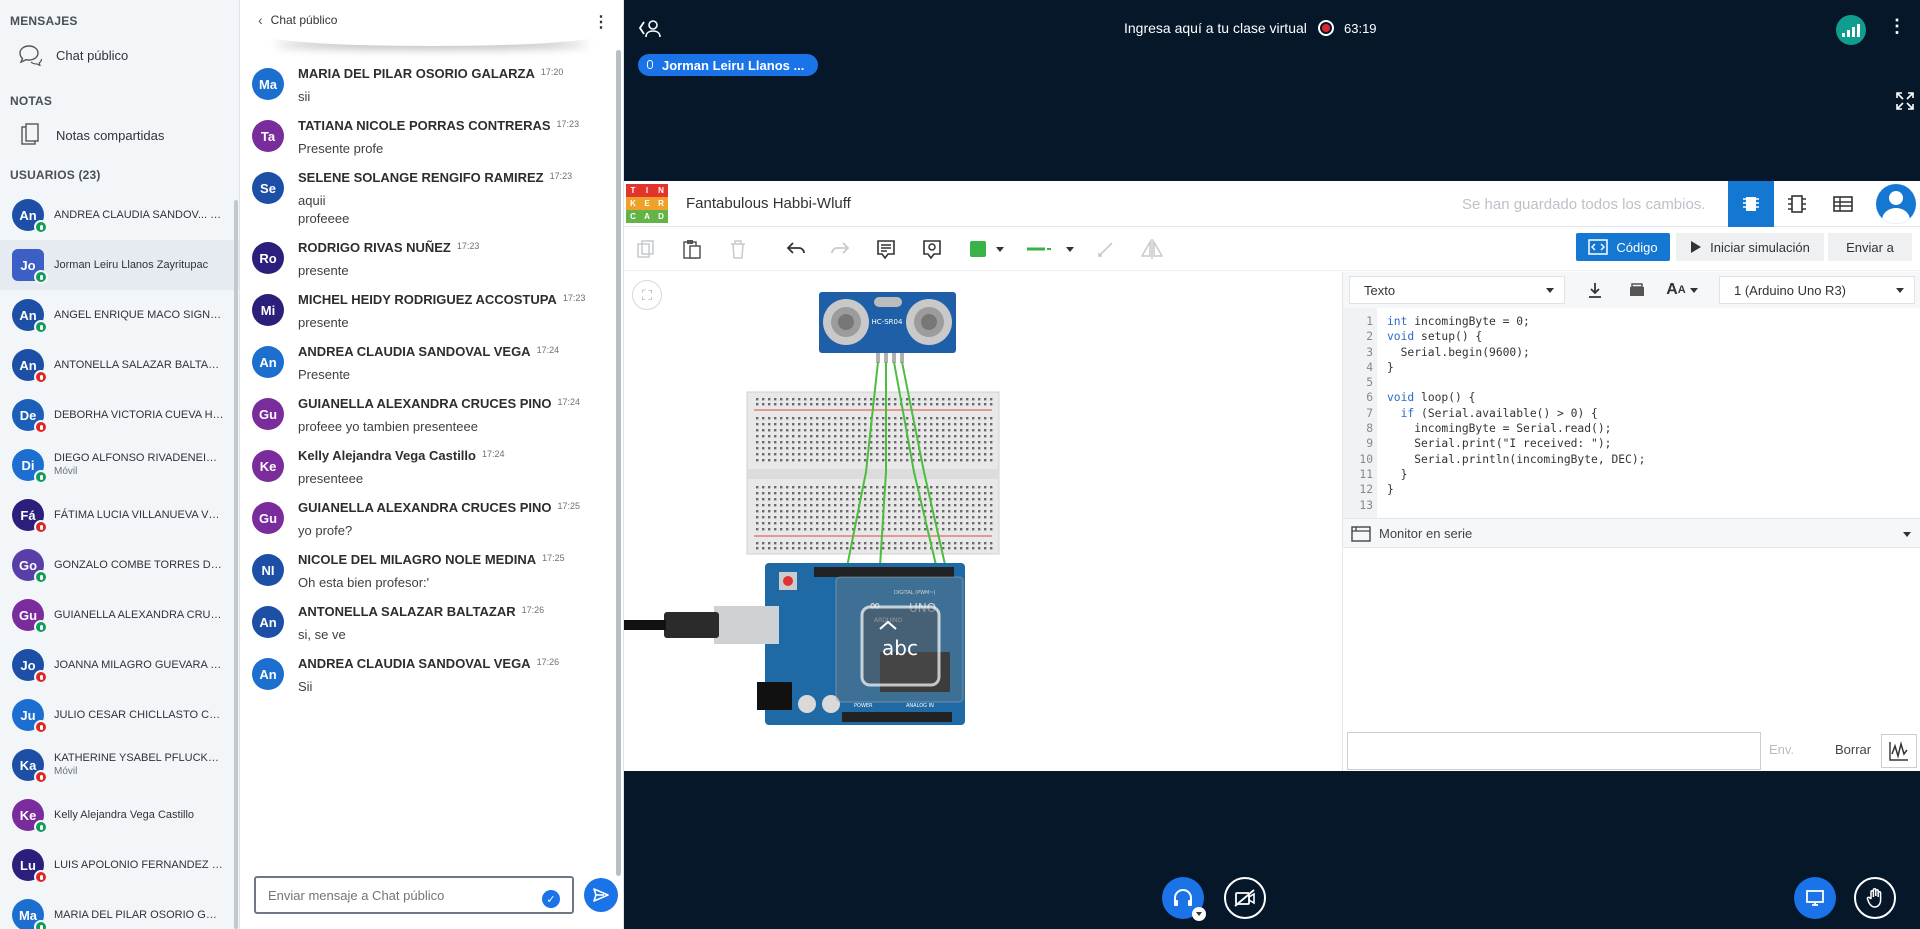 This screenshot has width=1920, height=929. I want to click on color-picker, so click(978, 249).